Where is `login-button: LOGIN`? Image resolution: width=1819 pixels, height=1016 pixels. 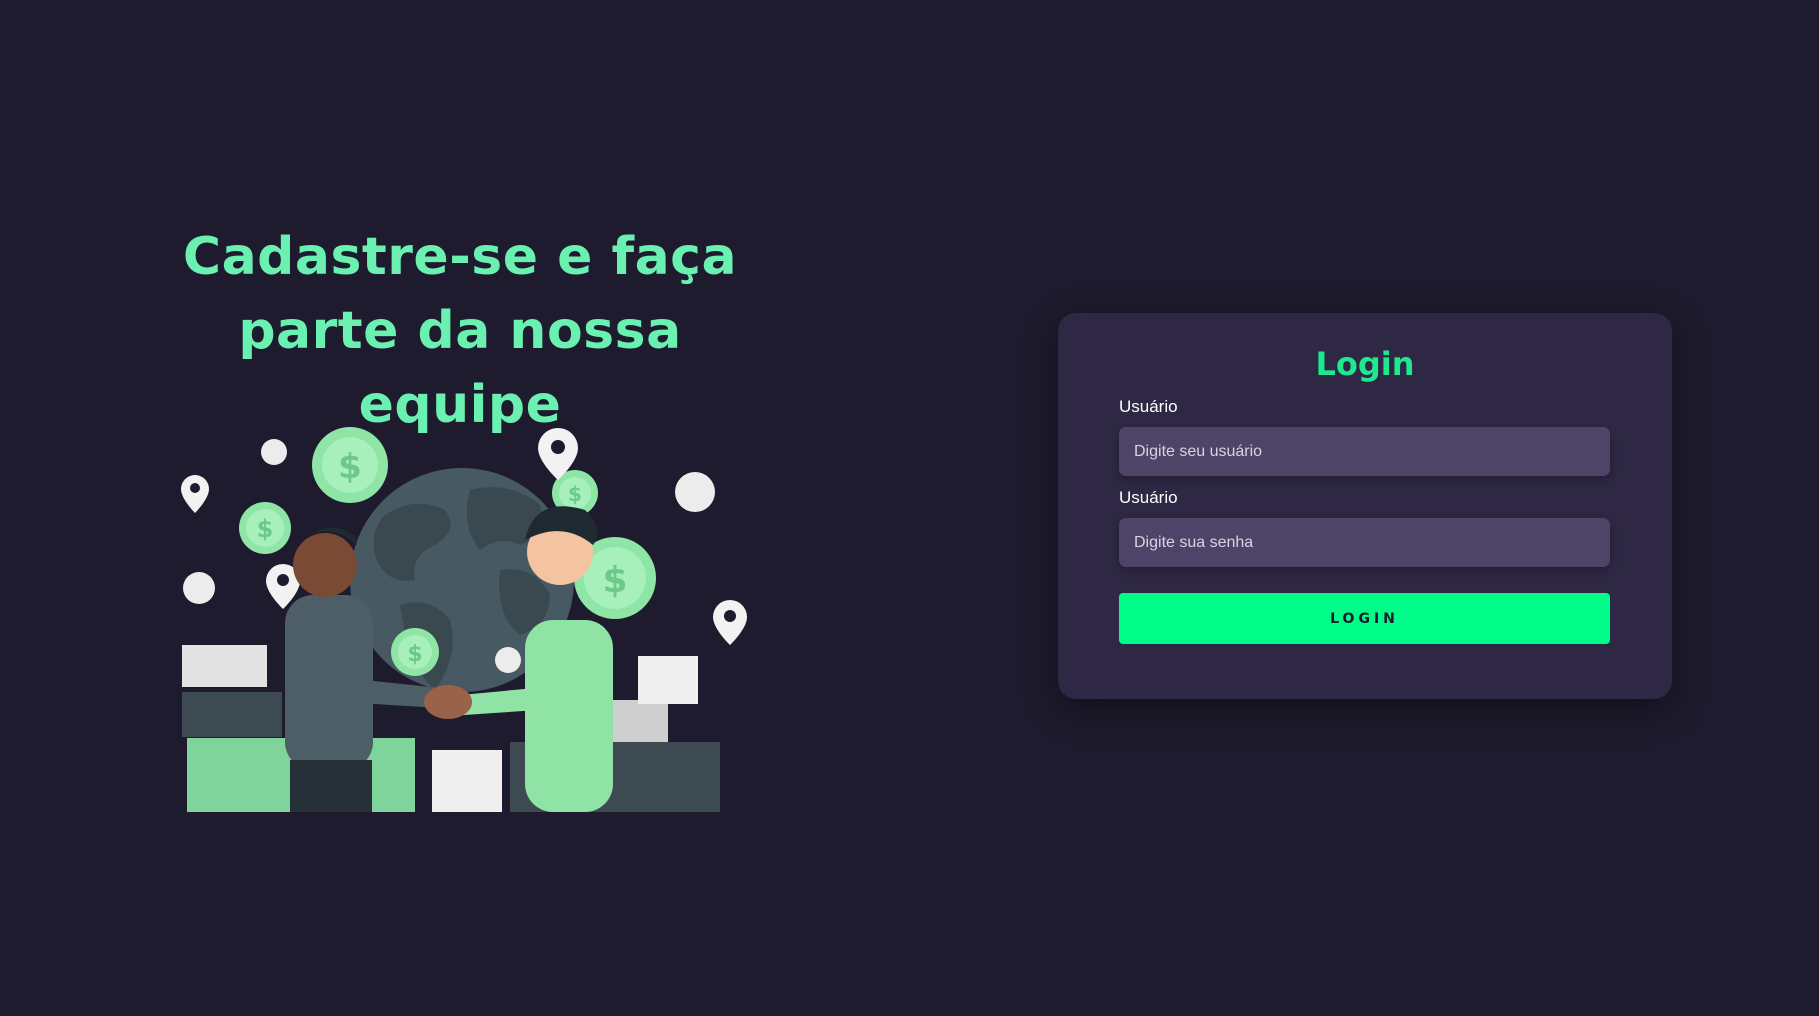
login-button: LOGIN is located at coordinates (1364, 618).